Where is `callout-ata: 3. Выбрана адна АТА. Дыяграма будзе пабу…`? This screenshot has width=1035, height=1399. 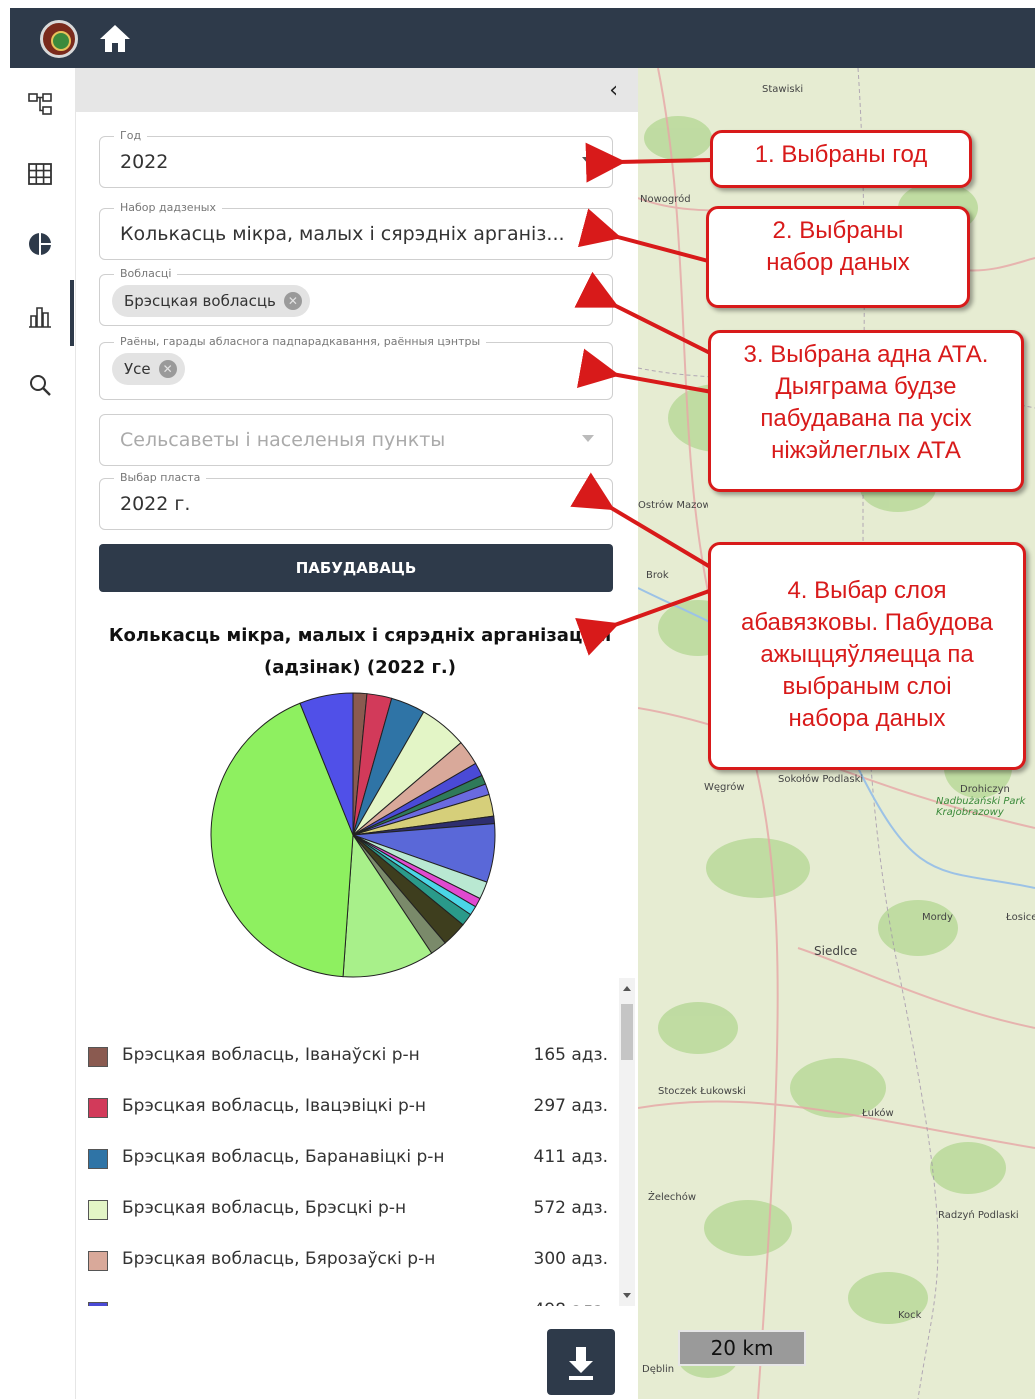
callout-ata: 3. Выбрана адна АТА. Дыяграма будзе пабу… is located at coordinates (866, 411).